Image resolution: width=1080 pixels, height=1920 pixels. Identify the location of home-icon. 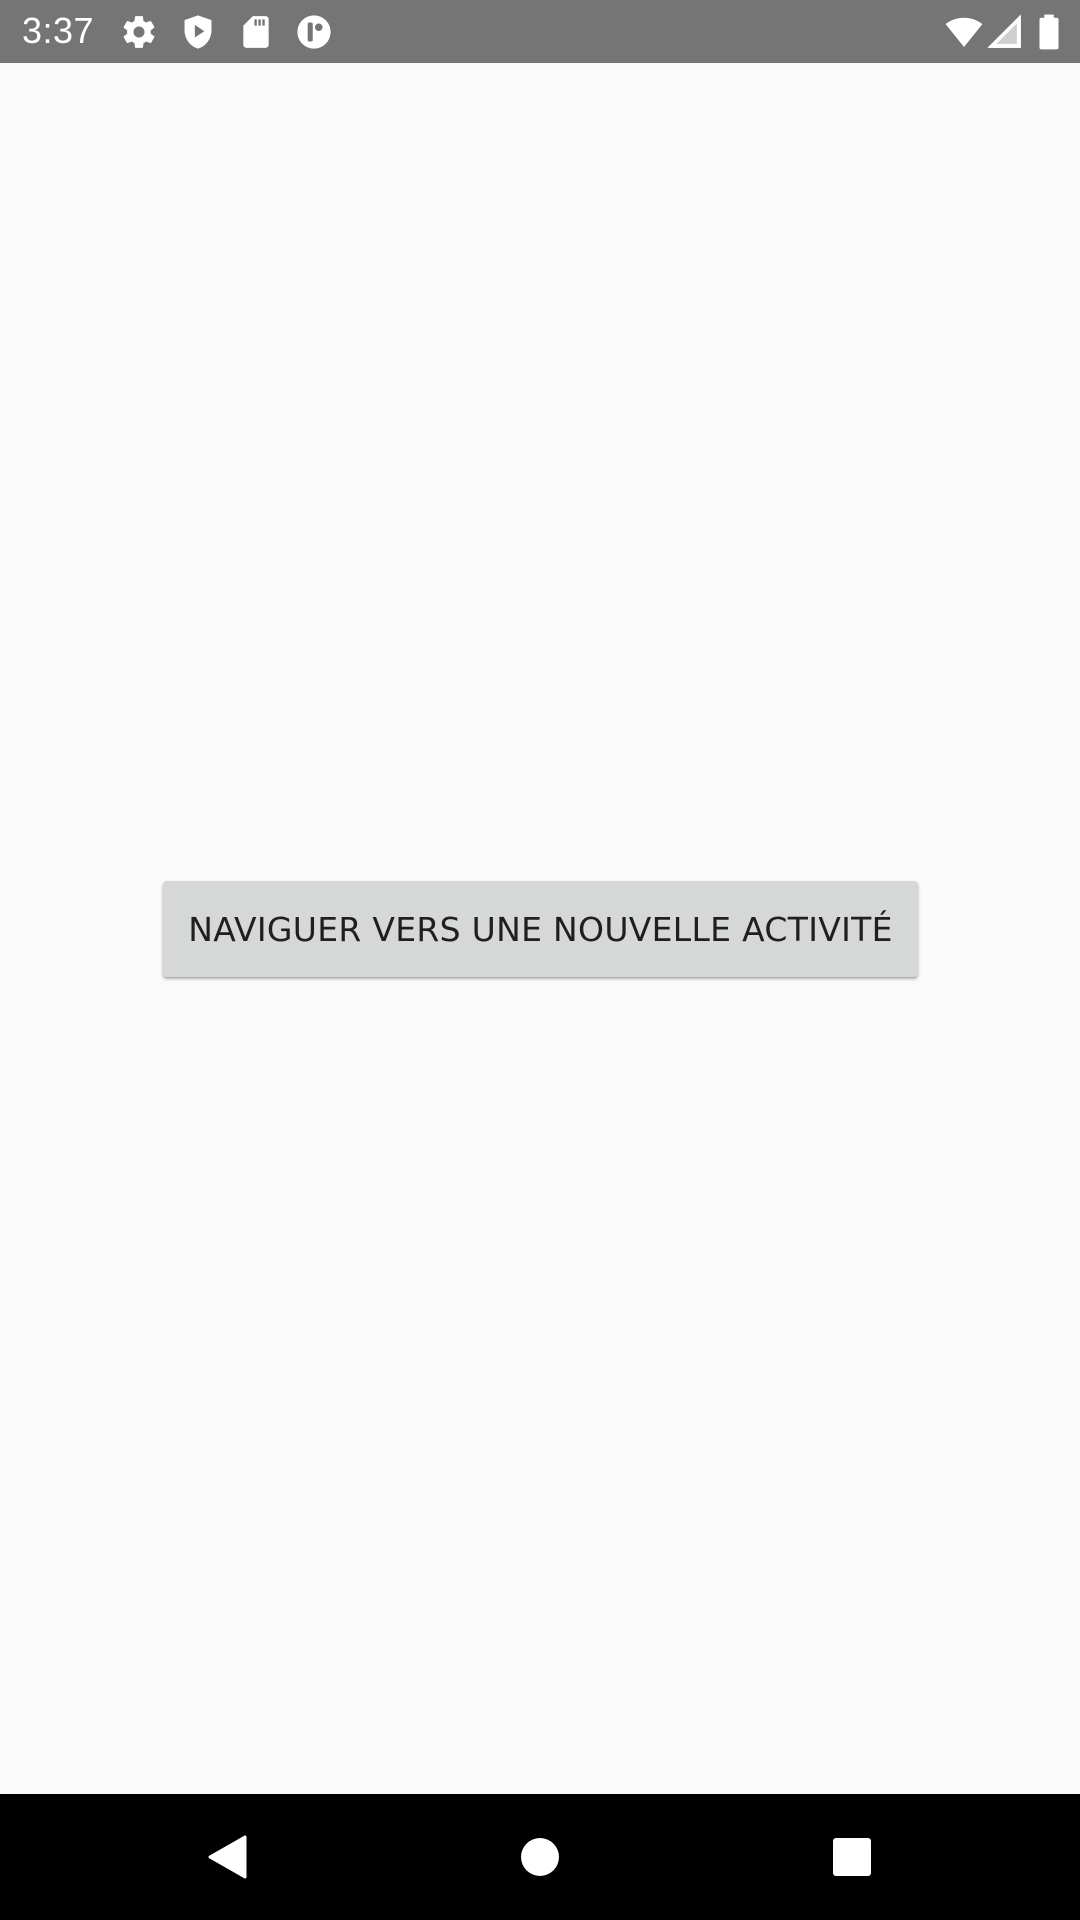
(540, 1857).